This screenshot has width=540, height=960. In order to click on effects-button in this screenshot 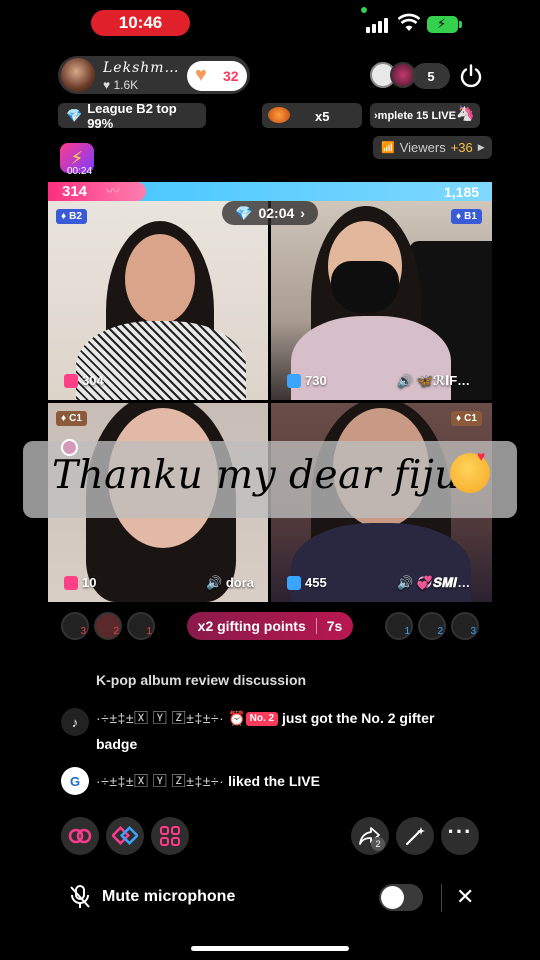, I will do `click(125, 836)`.